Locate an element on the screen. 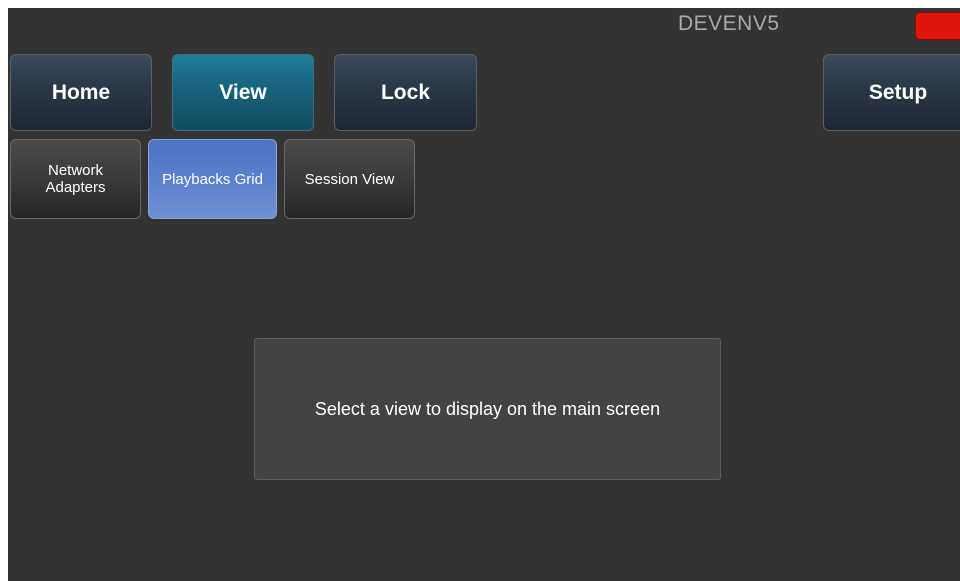 The width and height of the screenshot is (960, 581). playbacks-grid-button: Playbacks Grid is located at coordinates (212, 179).